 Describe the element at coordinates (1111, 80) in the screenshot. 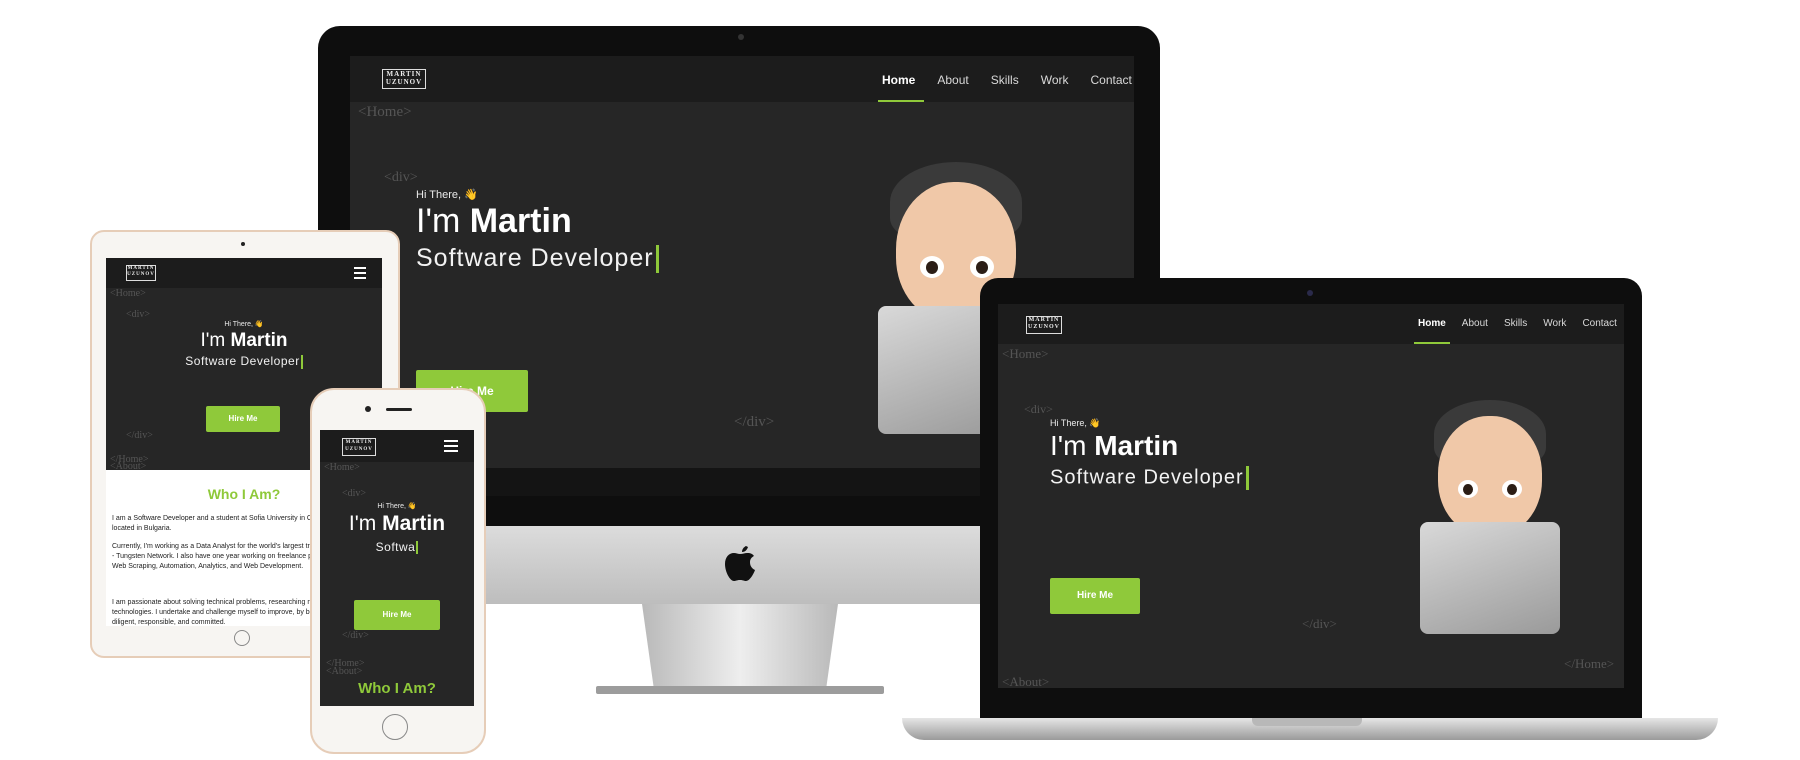

I see `nav-contact: Contact` at that location.